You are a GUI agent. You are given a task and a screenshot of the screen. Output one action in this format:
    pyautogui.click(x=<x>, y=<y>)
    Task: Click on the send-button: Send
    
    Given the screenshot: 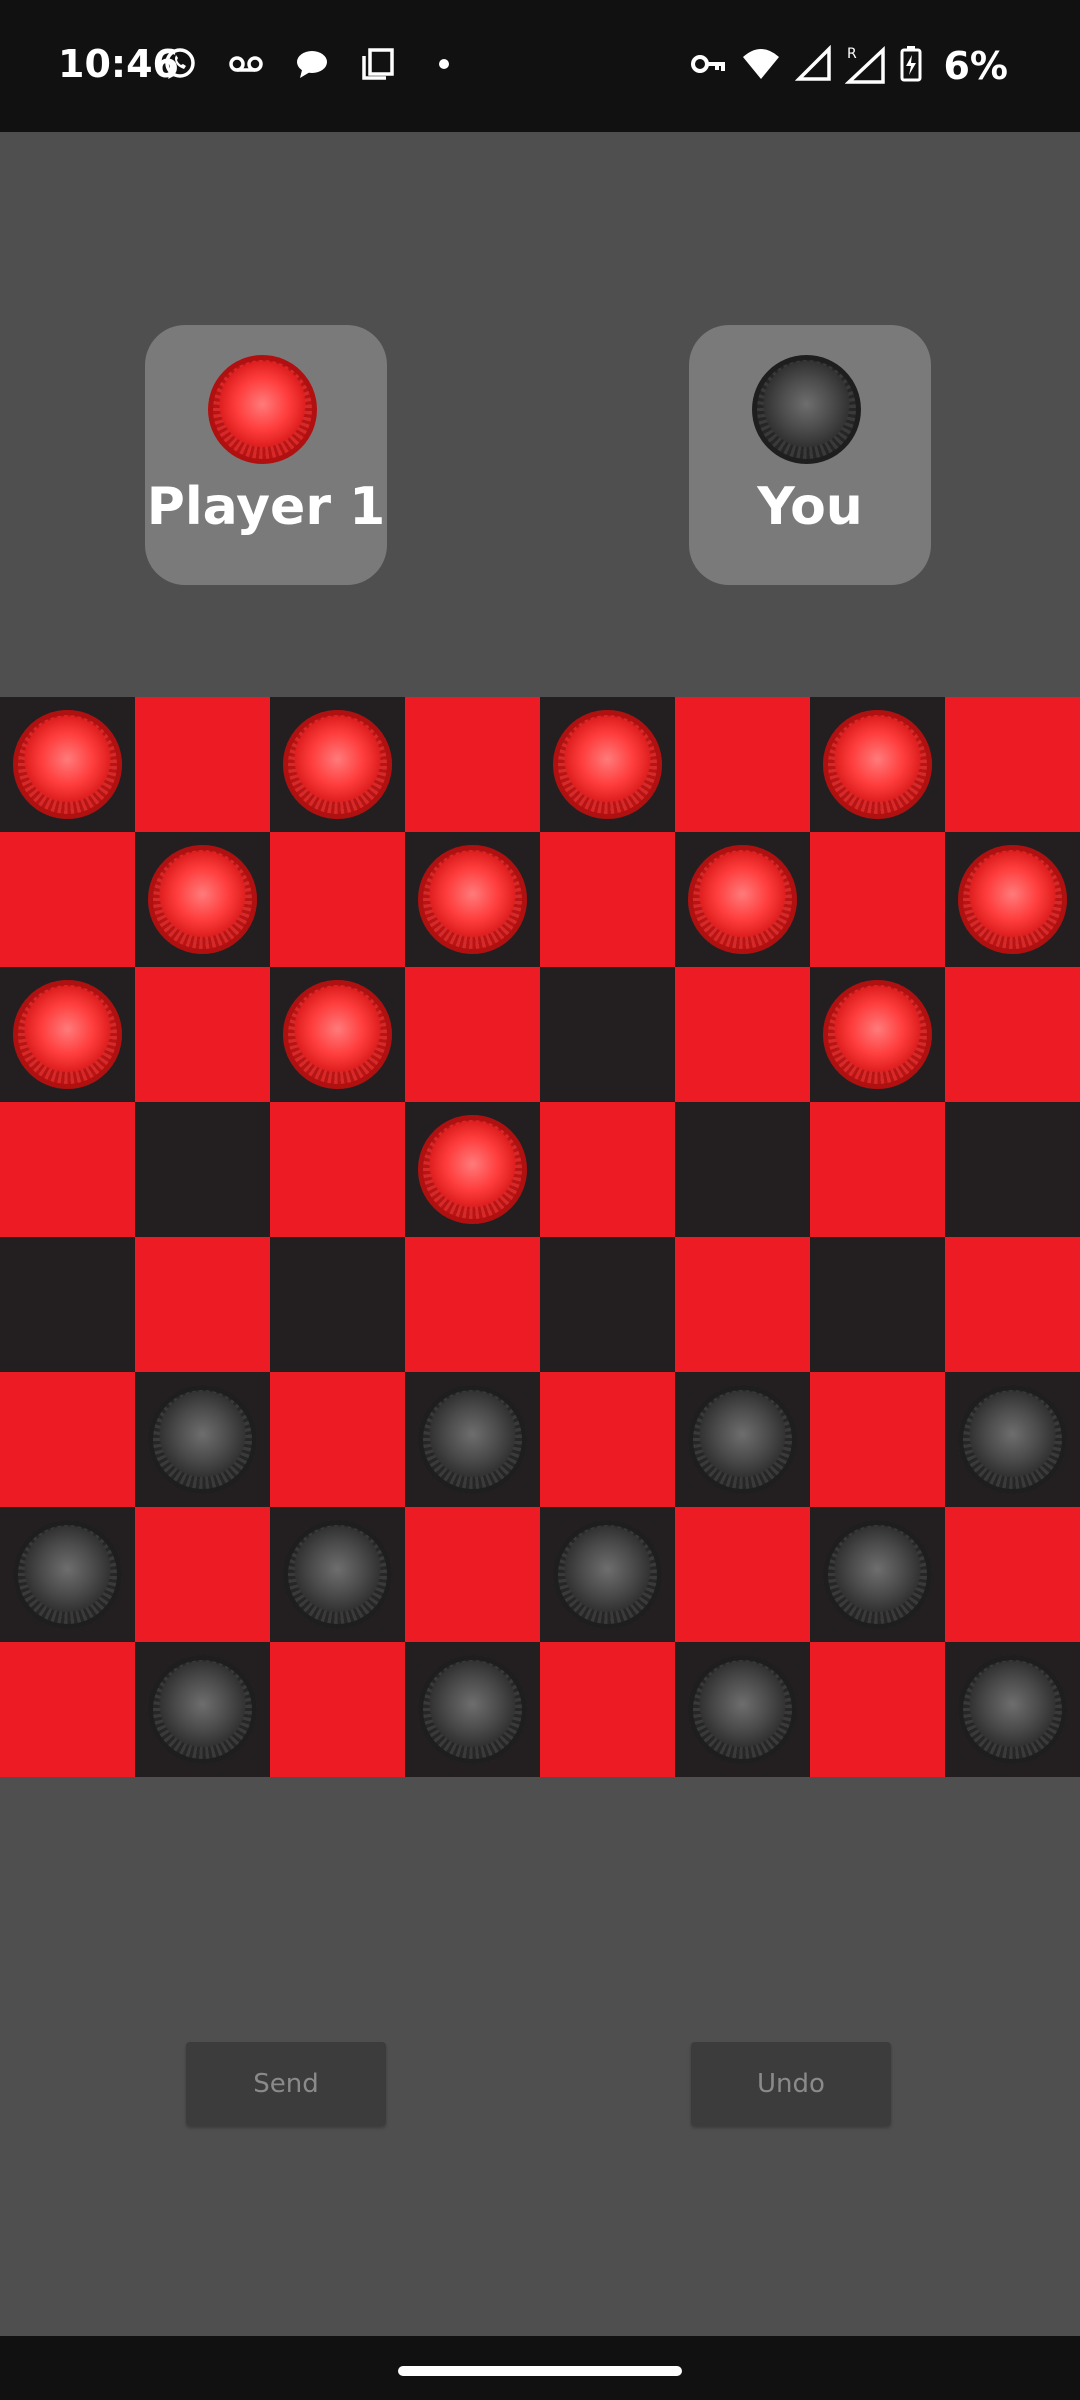 What is the action you would take?
    pyautogui.click(x=286, y=2084)
    